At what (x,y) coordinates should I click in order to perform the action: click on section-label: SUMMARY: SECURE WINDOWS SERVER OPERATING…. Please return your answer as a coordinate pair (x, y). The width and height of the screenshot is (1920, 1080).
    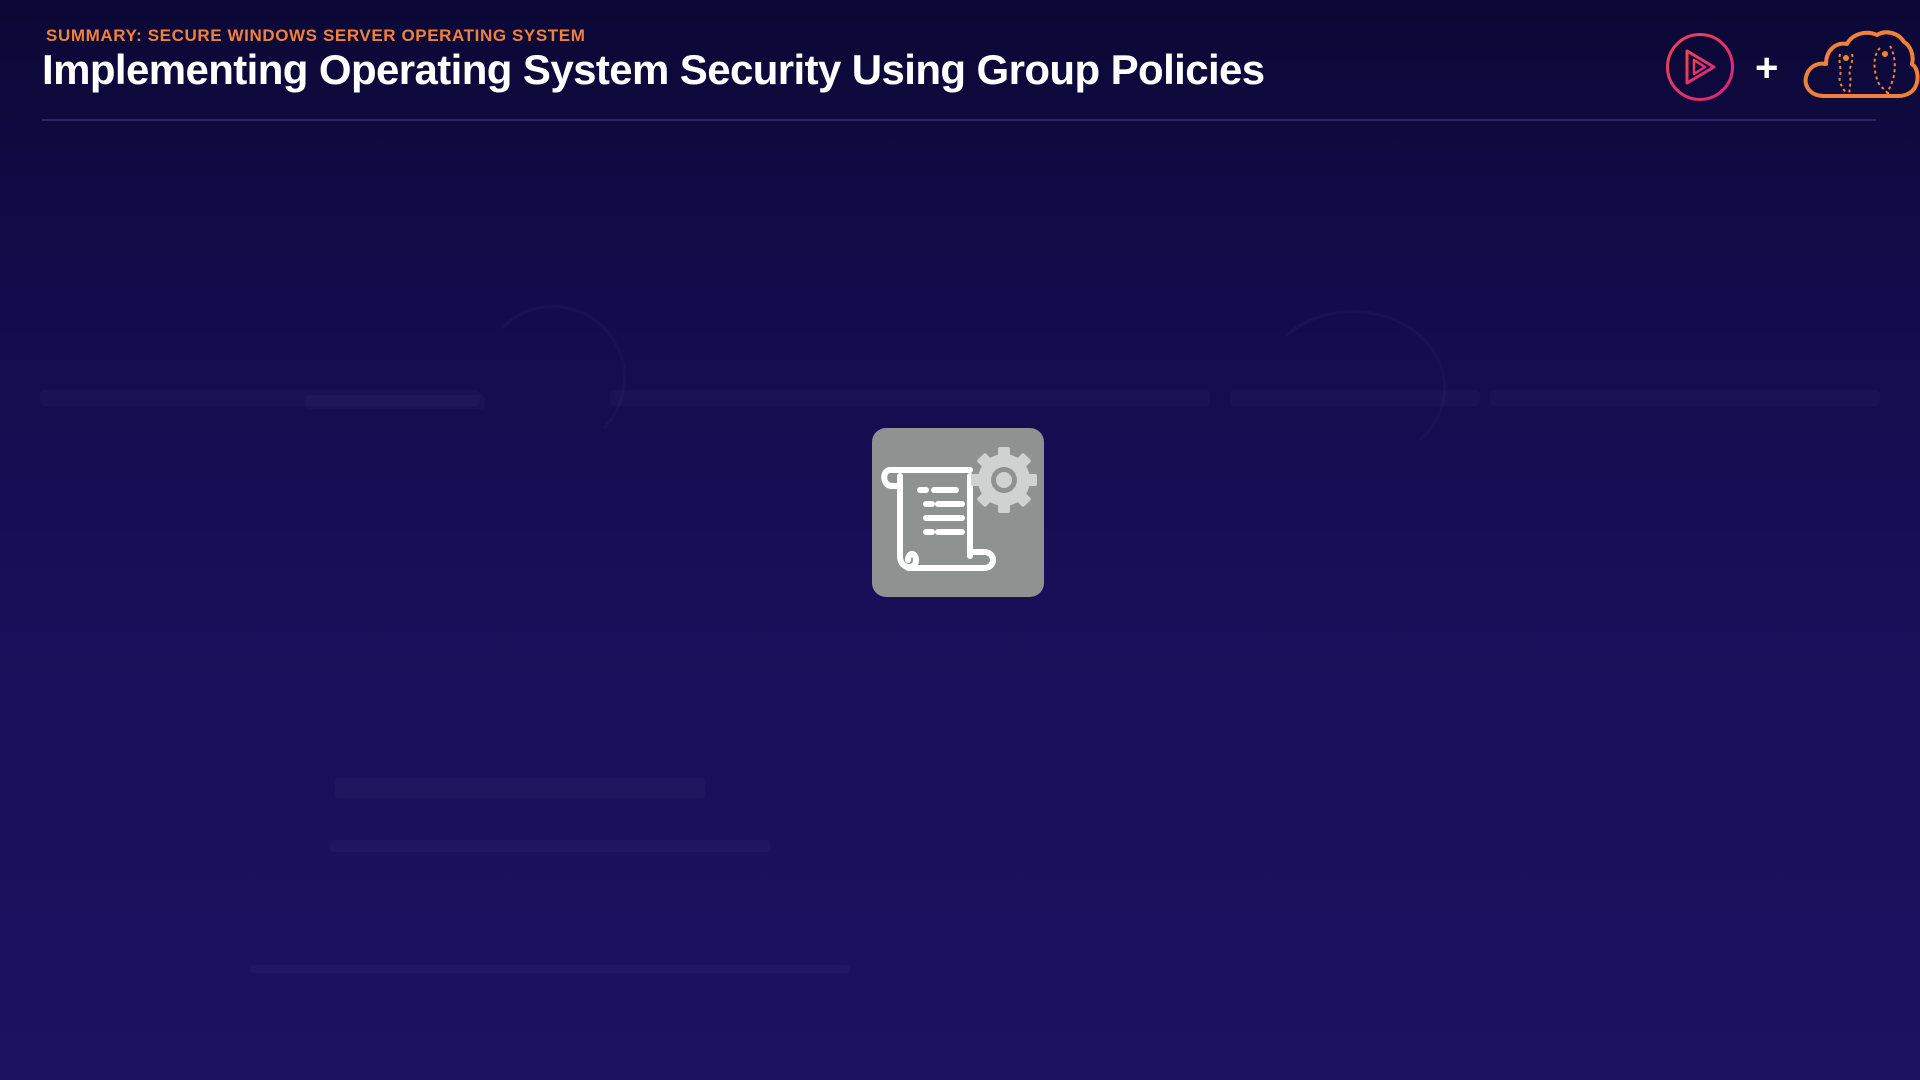
    Looking at the image, I should click on (316, 35).